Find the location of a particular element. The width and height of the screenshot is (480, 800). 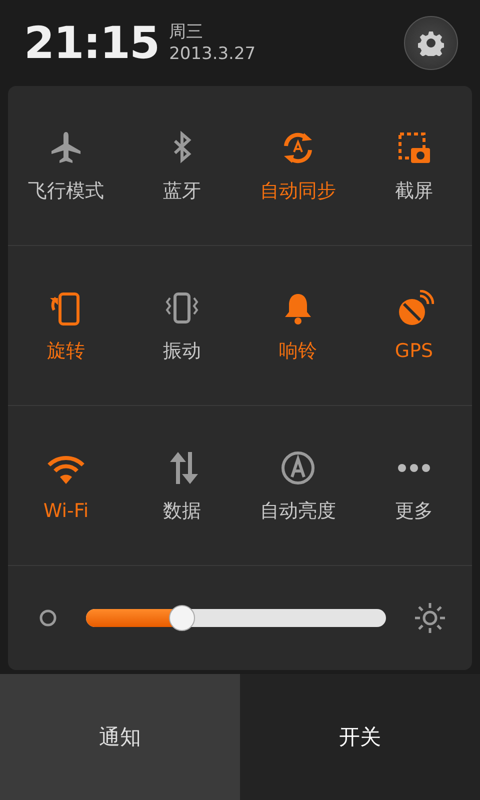

toggle-button: 自动亮度 is located at coordinates (298, 485).